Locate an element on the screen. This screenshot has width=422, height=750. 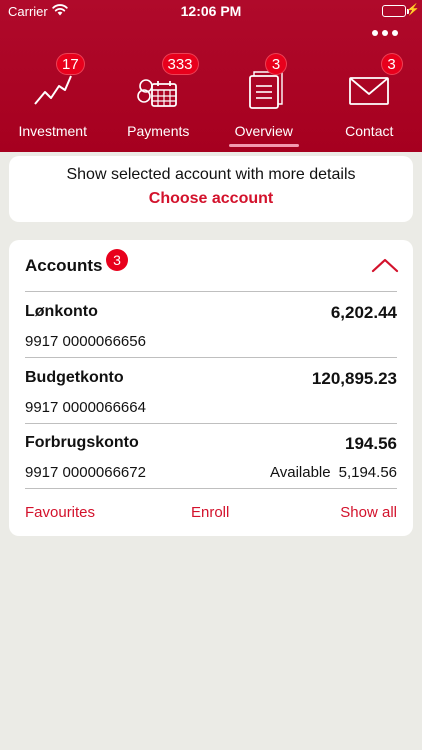
choose-account-hint: Show selected account with more details is located at coordinates (211, 174).